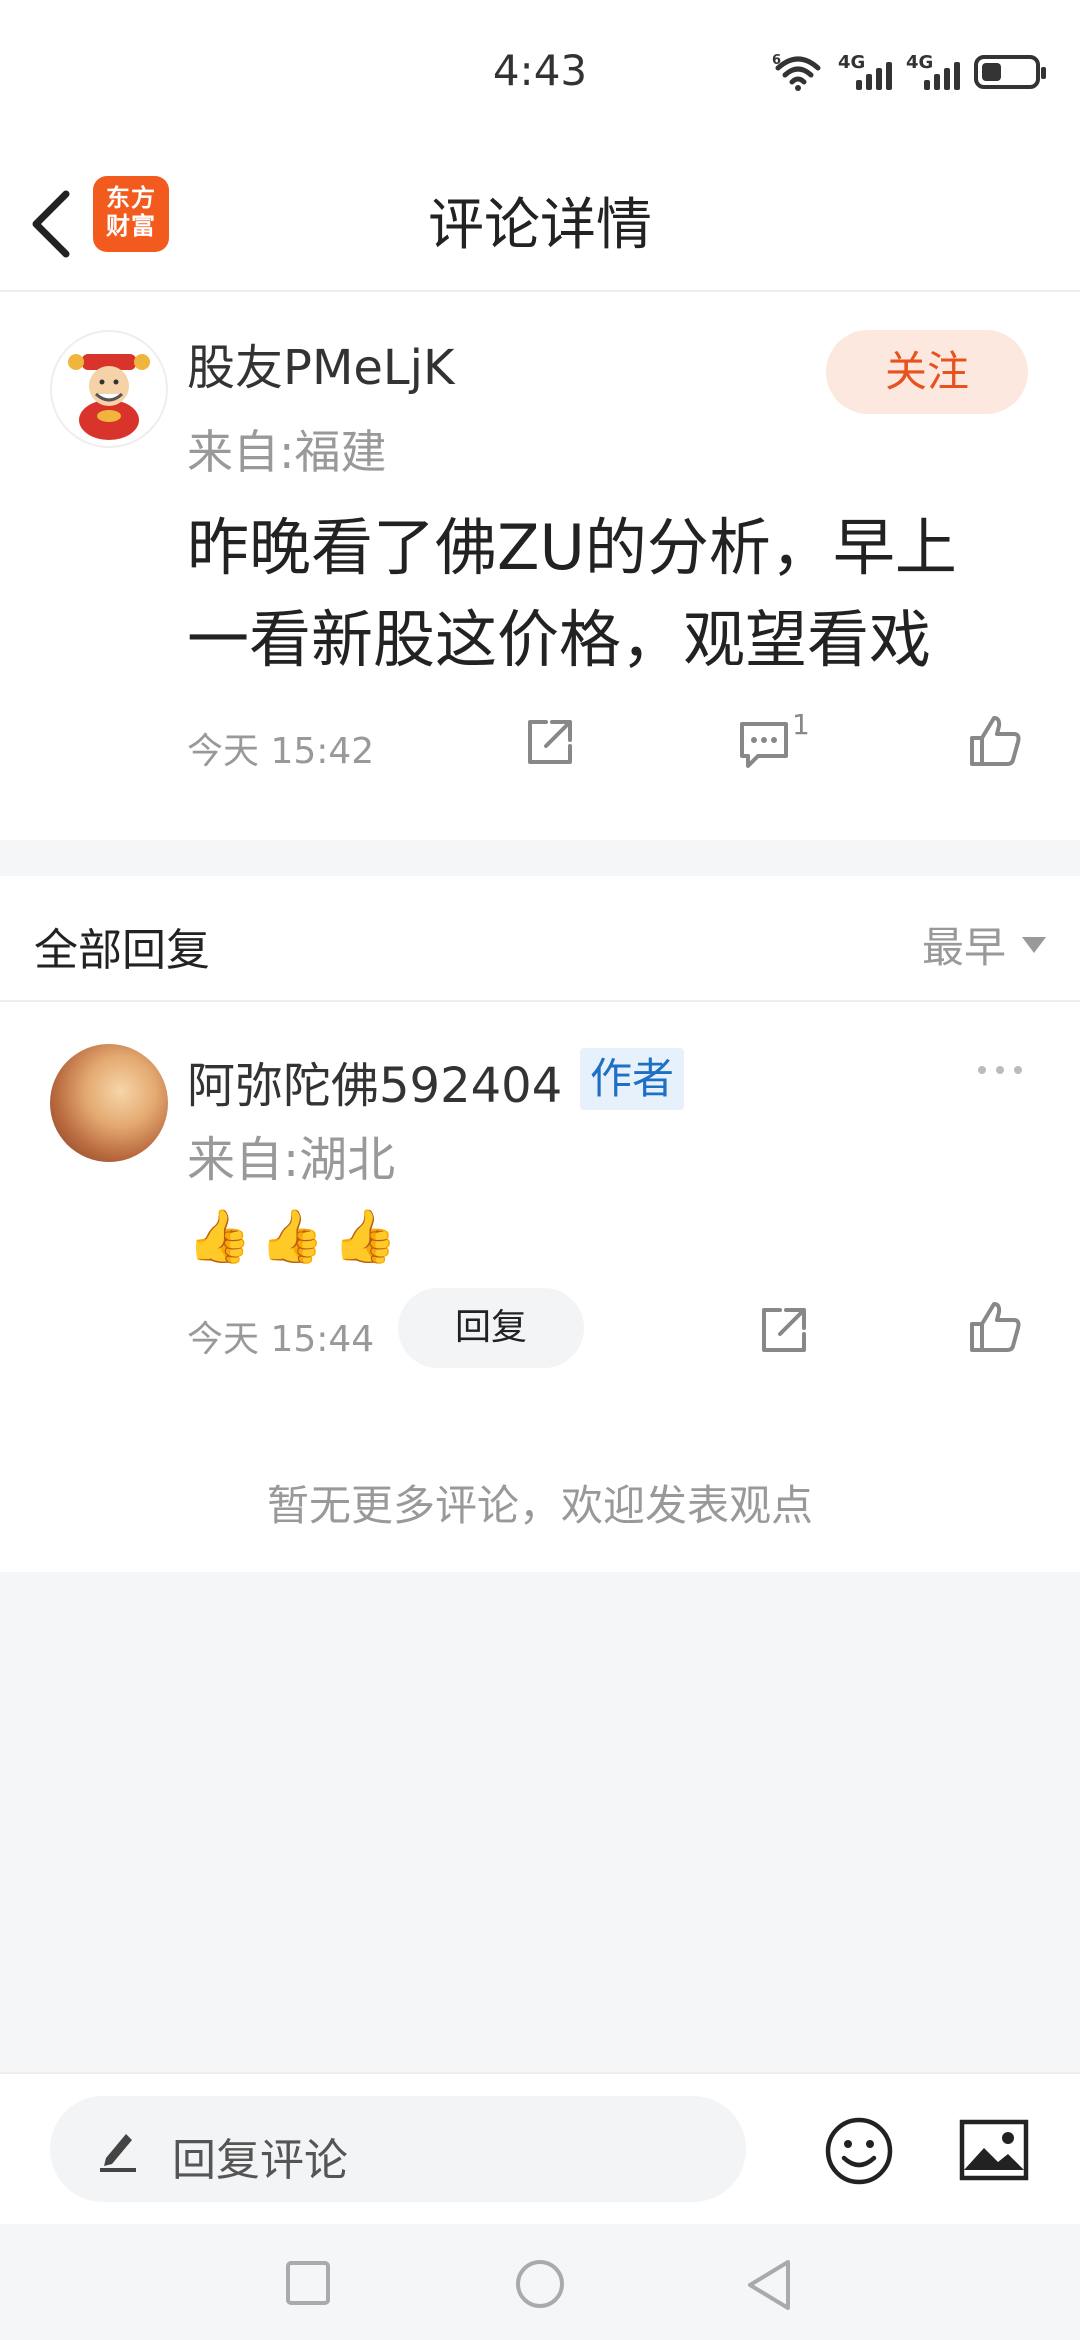 This screenshot has width=1080, height=2340. Describe the element at coordinates (374, 1081) in the screenshot. I see `reply-username: 阿弥陀佛592404` at that location.